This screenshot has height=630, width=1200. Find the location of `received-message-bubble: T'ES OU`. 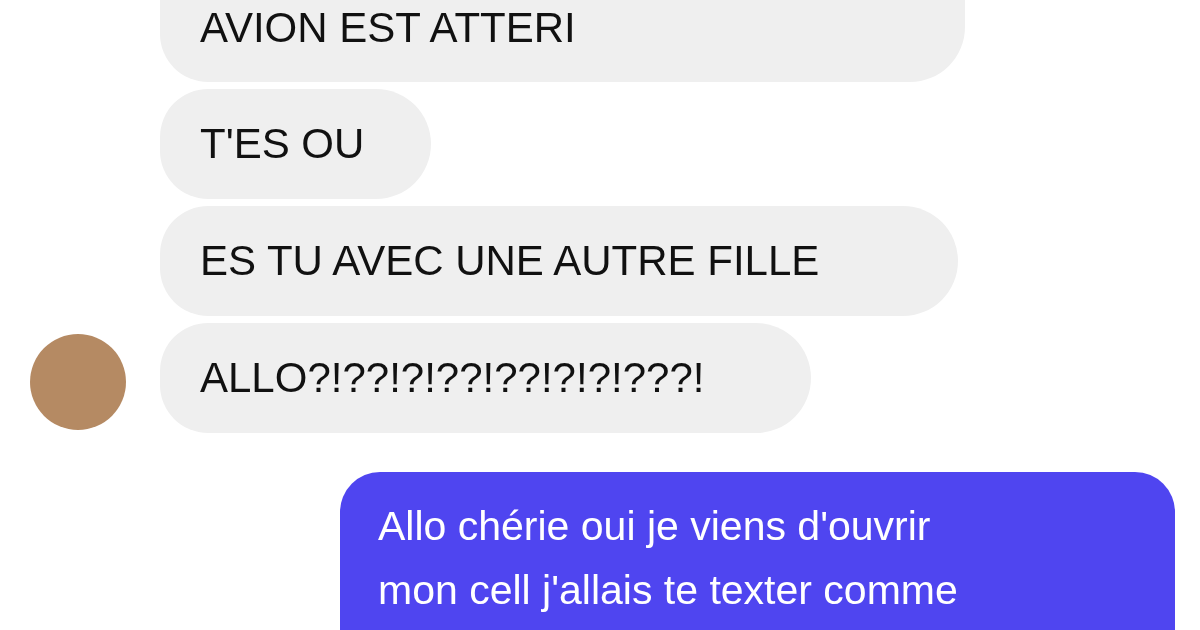

received-message-bubble: T'ES OU is located at coordinates (295, 144).